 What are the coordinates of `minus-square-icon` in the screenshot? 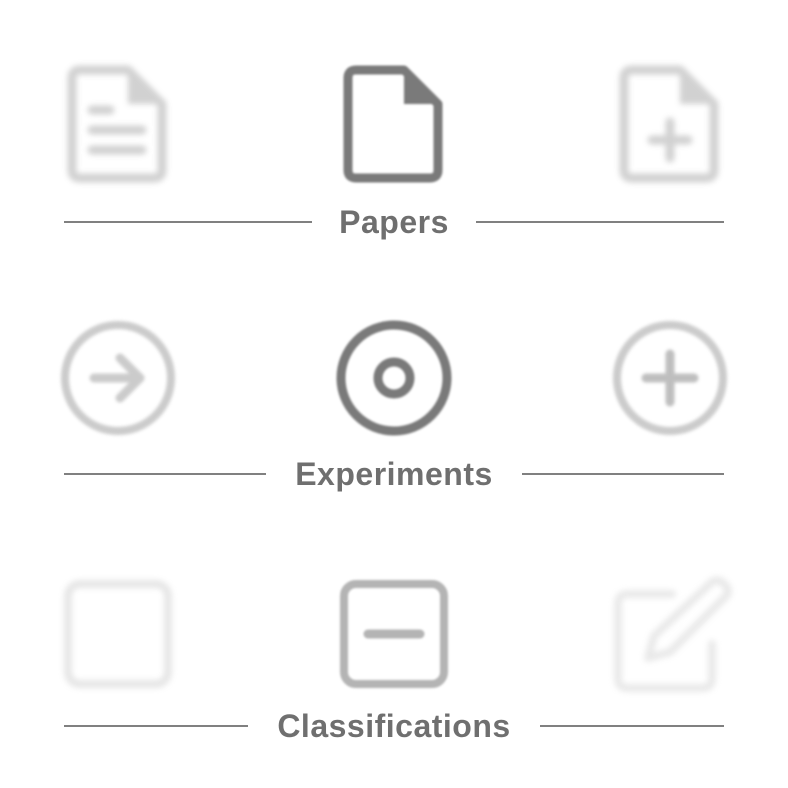 It's located at (394, 634).